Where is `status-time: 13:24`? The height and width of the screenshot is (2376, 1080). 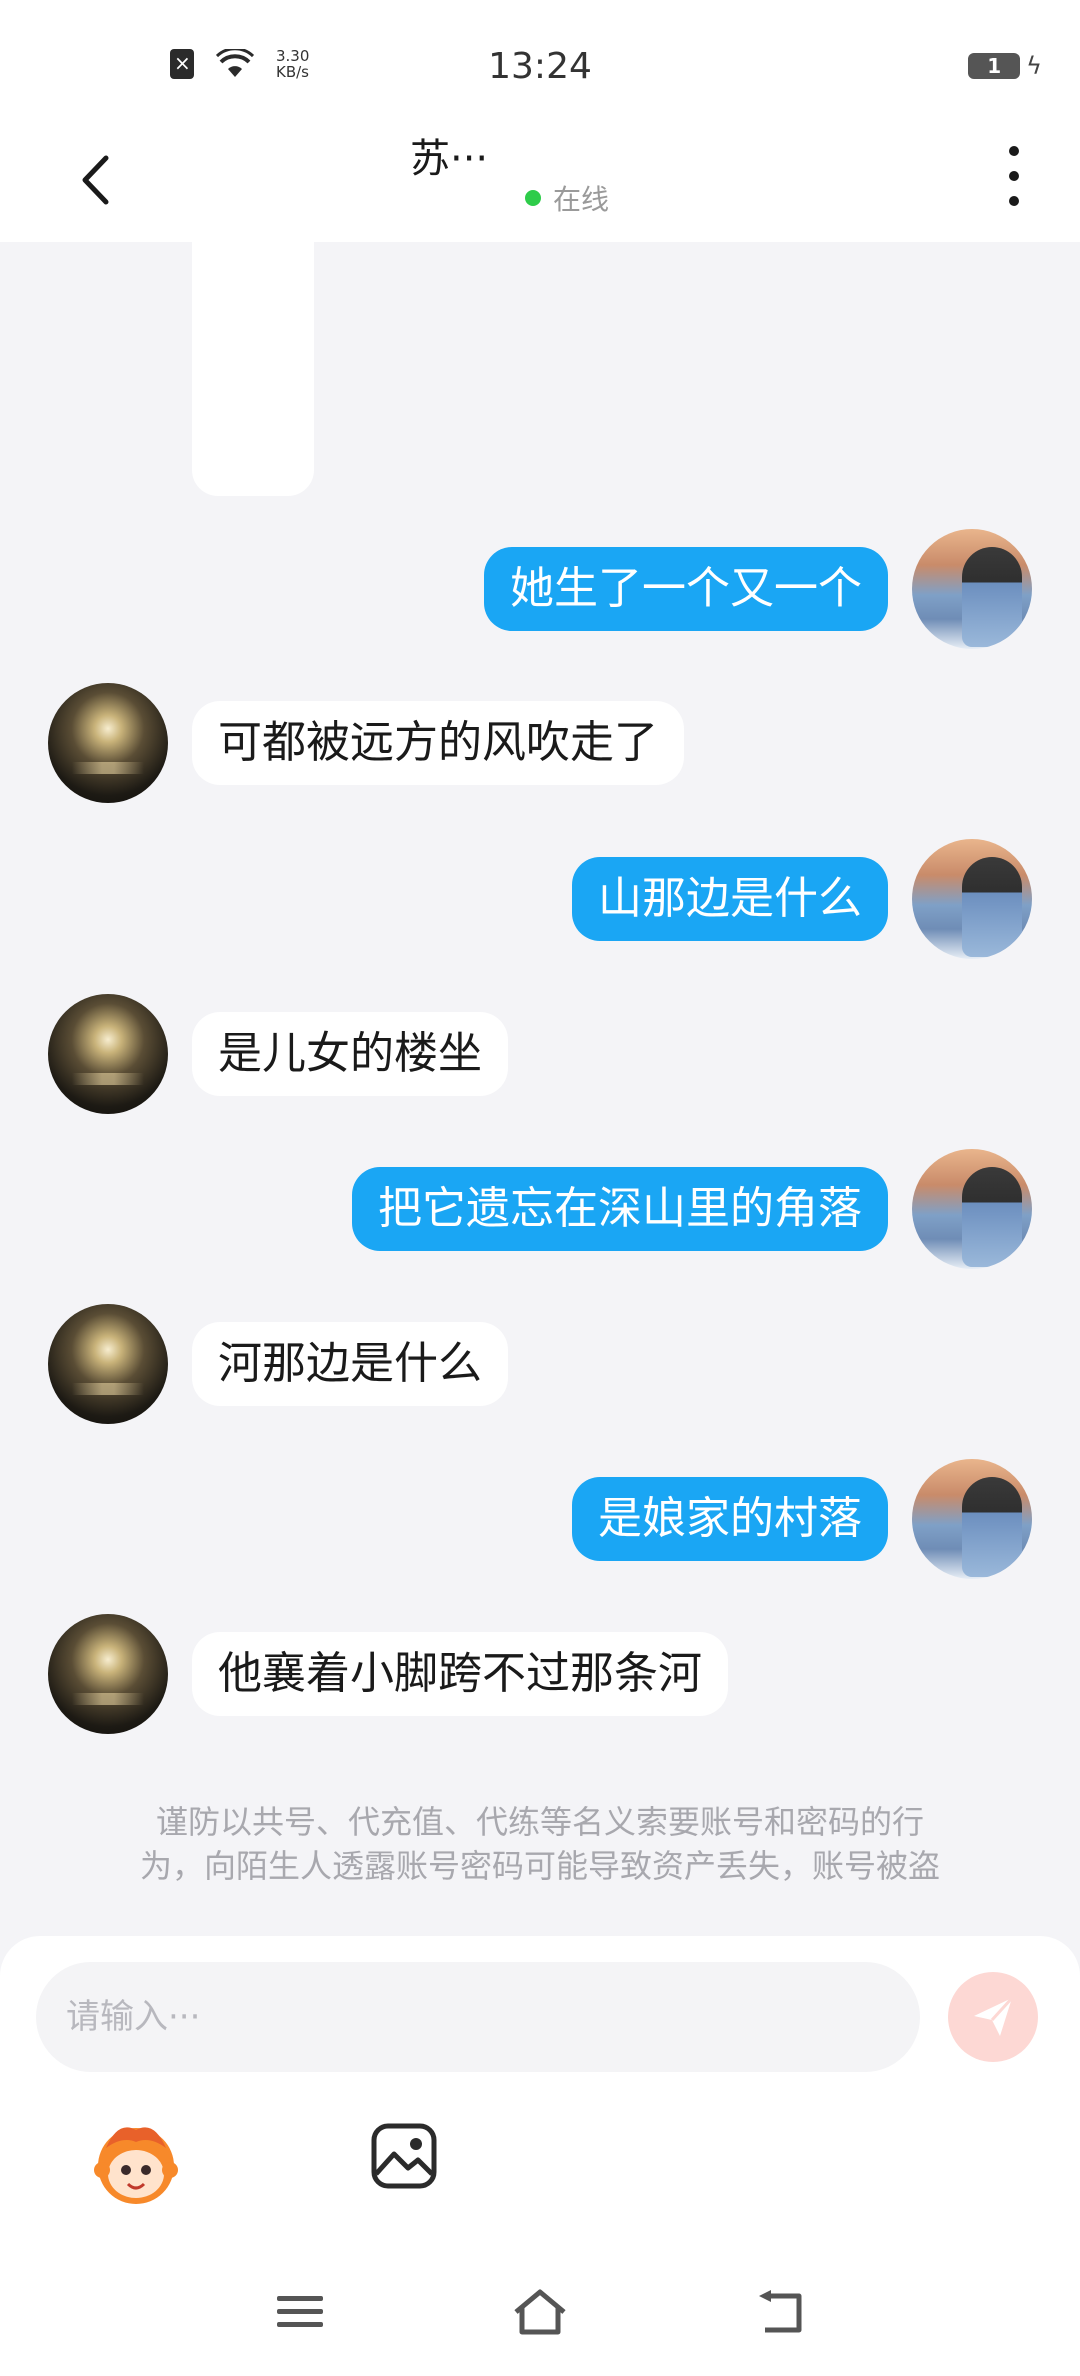 status-time: 13:24 is located at coordinates (540, 66).